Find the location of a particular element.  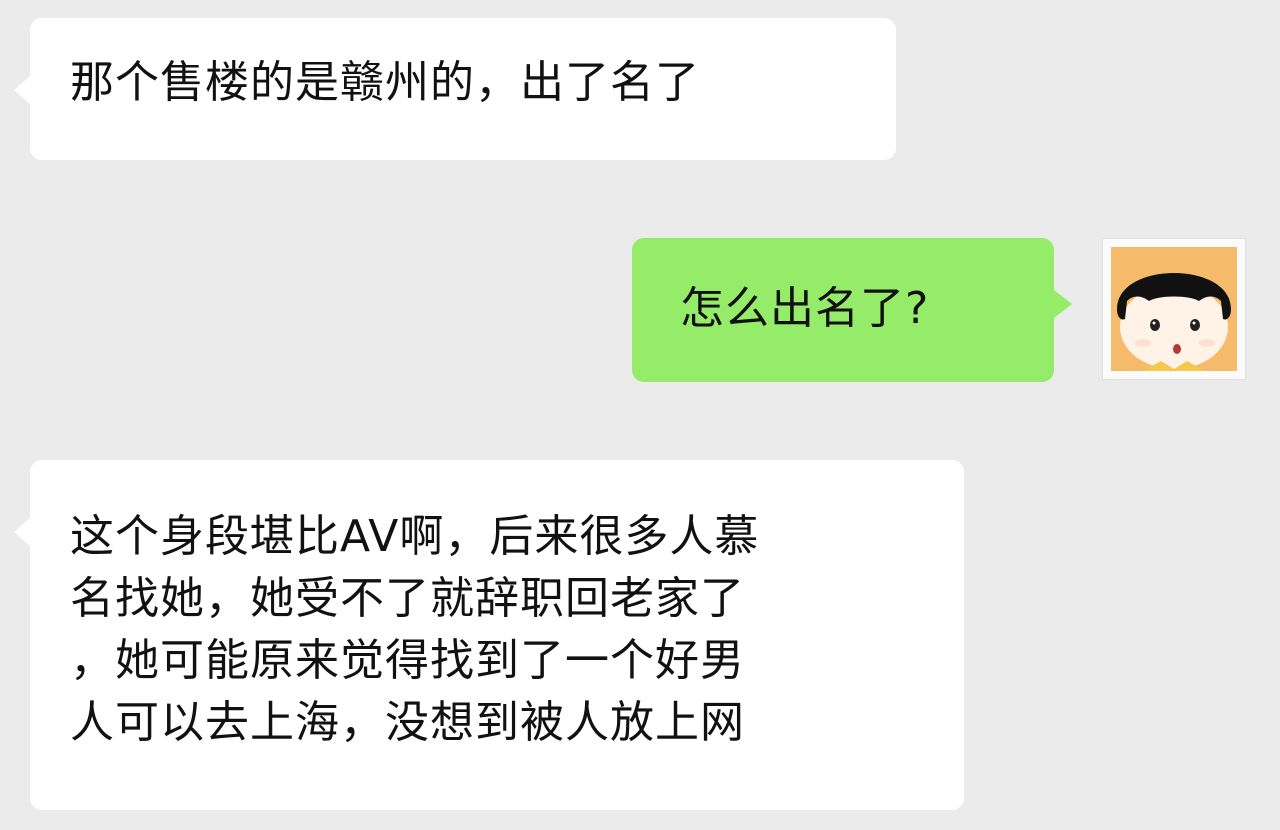

incoming-message-bubble: 那个售楼的是赣州的，出了名了 is located at coordinates (455, 89).